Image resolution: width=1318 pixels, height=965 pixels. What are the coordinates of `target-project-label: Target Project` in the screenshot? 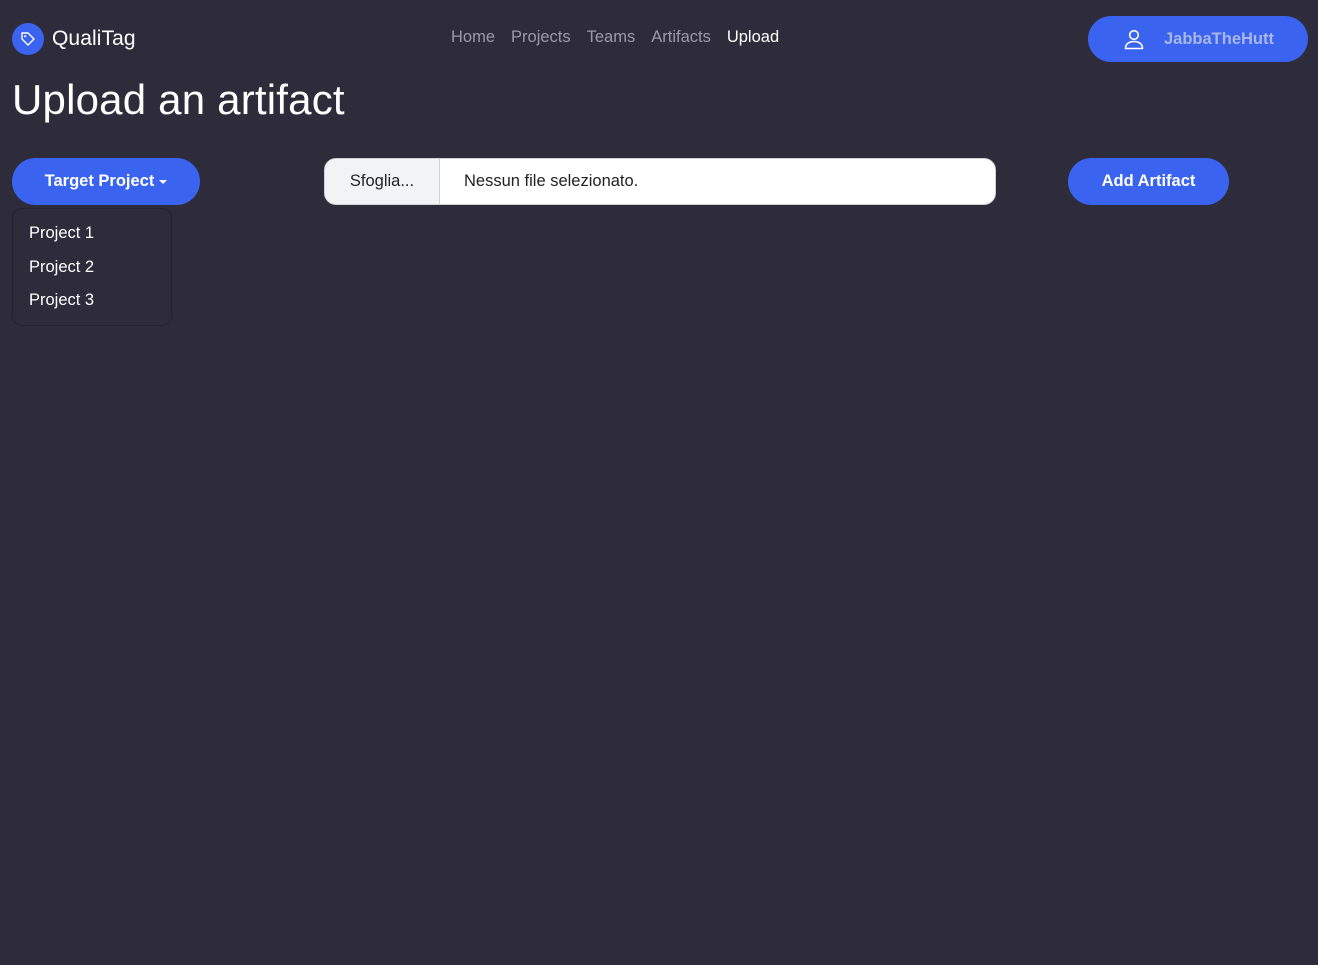 It's located at (99, 181).